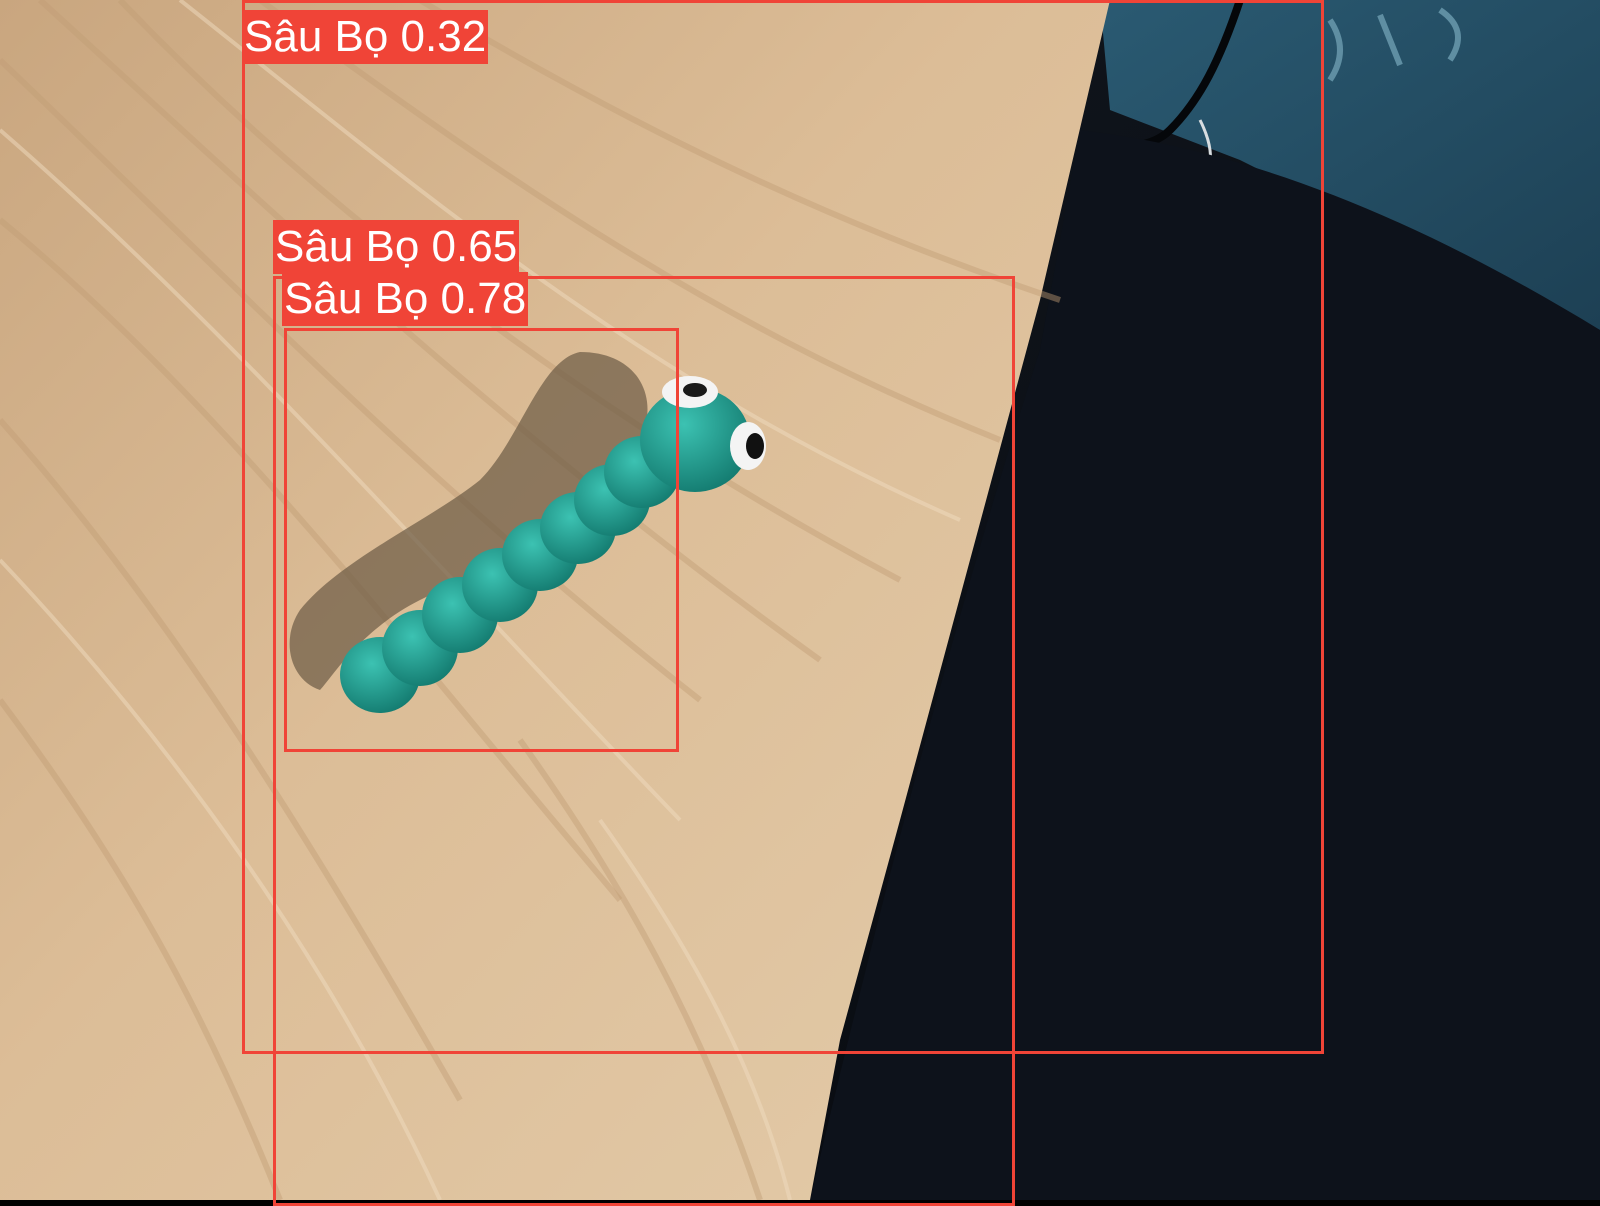 The image size is (1600, 1206). I want to click on detection-label-3: Sâu Bọ 0.78, so click(405, 299).